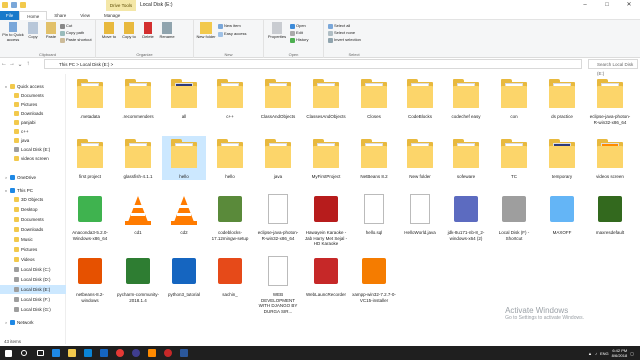 Image resolution: width=640 pixels, height=360 pixels. I want to click on nav-item: v This PC, so click(33, 190).